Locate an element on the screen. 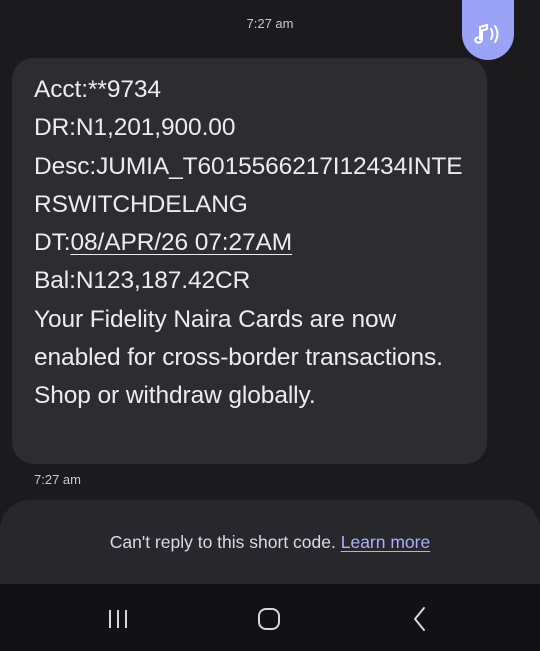 The image size is (540, 651). navigation-bar is located at coordinates (270, 617).